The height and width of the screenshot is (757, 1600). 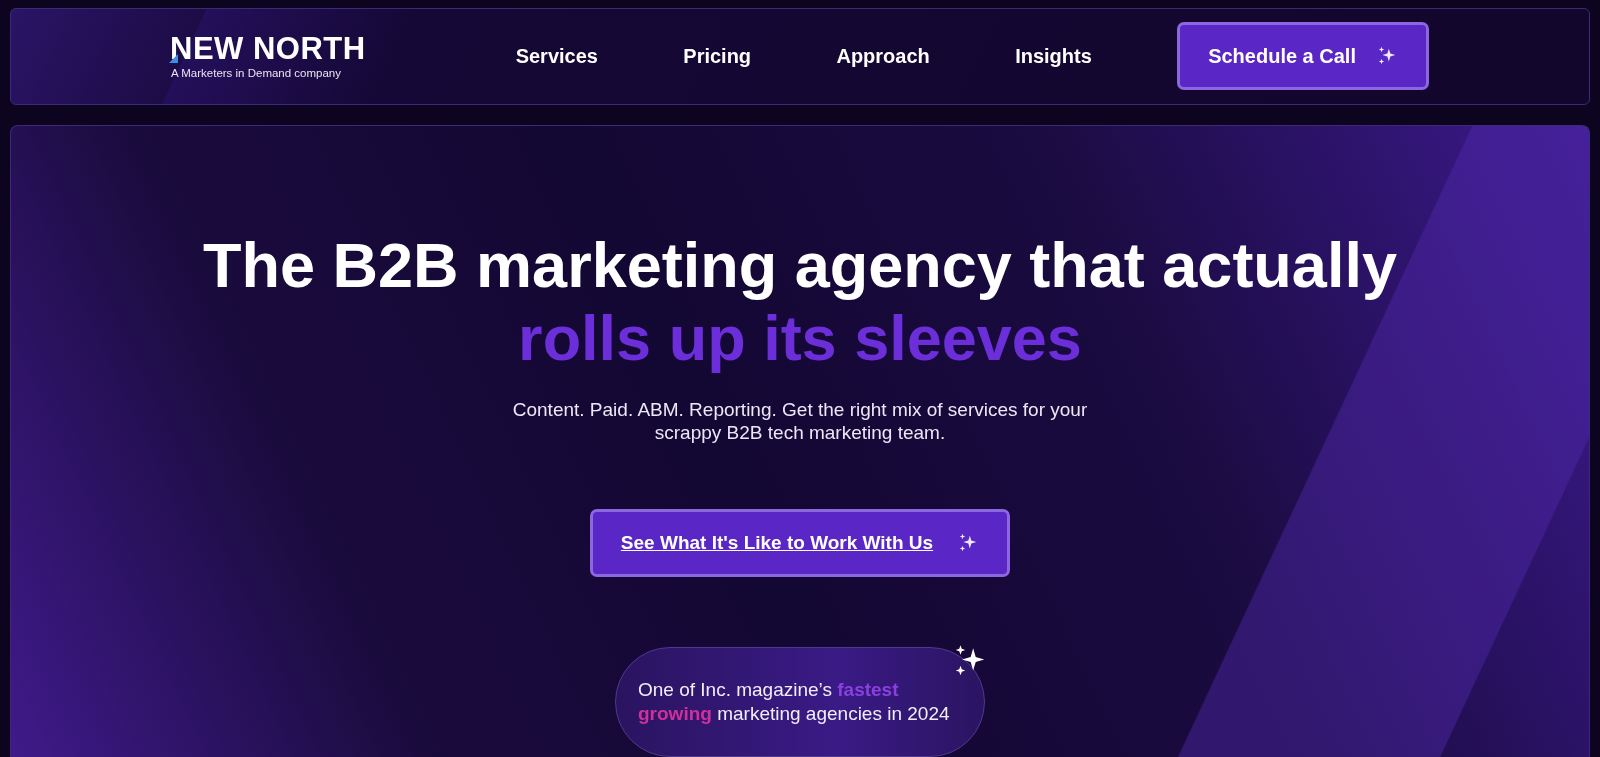 I want to click on schedule-call-button: Schedule a Call, so click(x=1303, y=56).